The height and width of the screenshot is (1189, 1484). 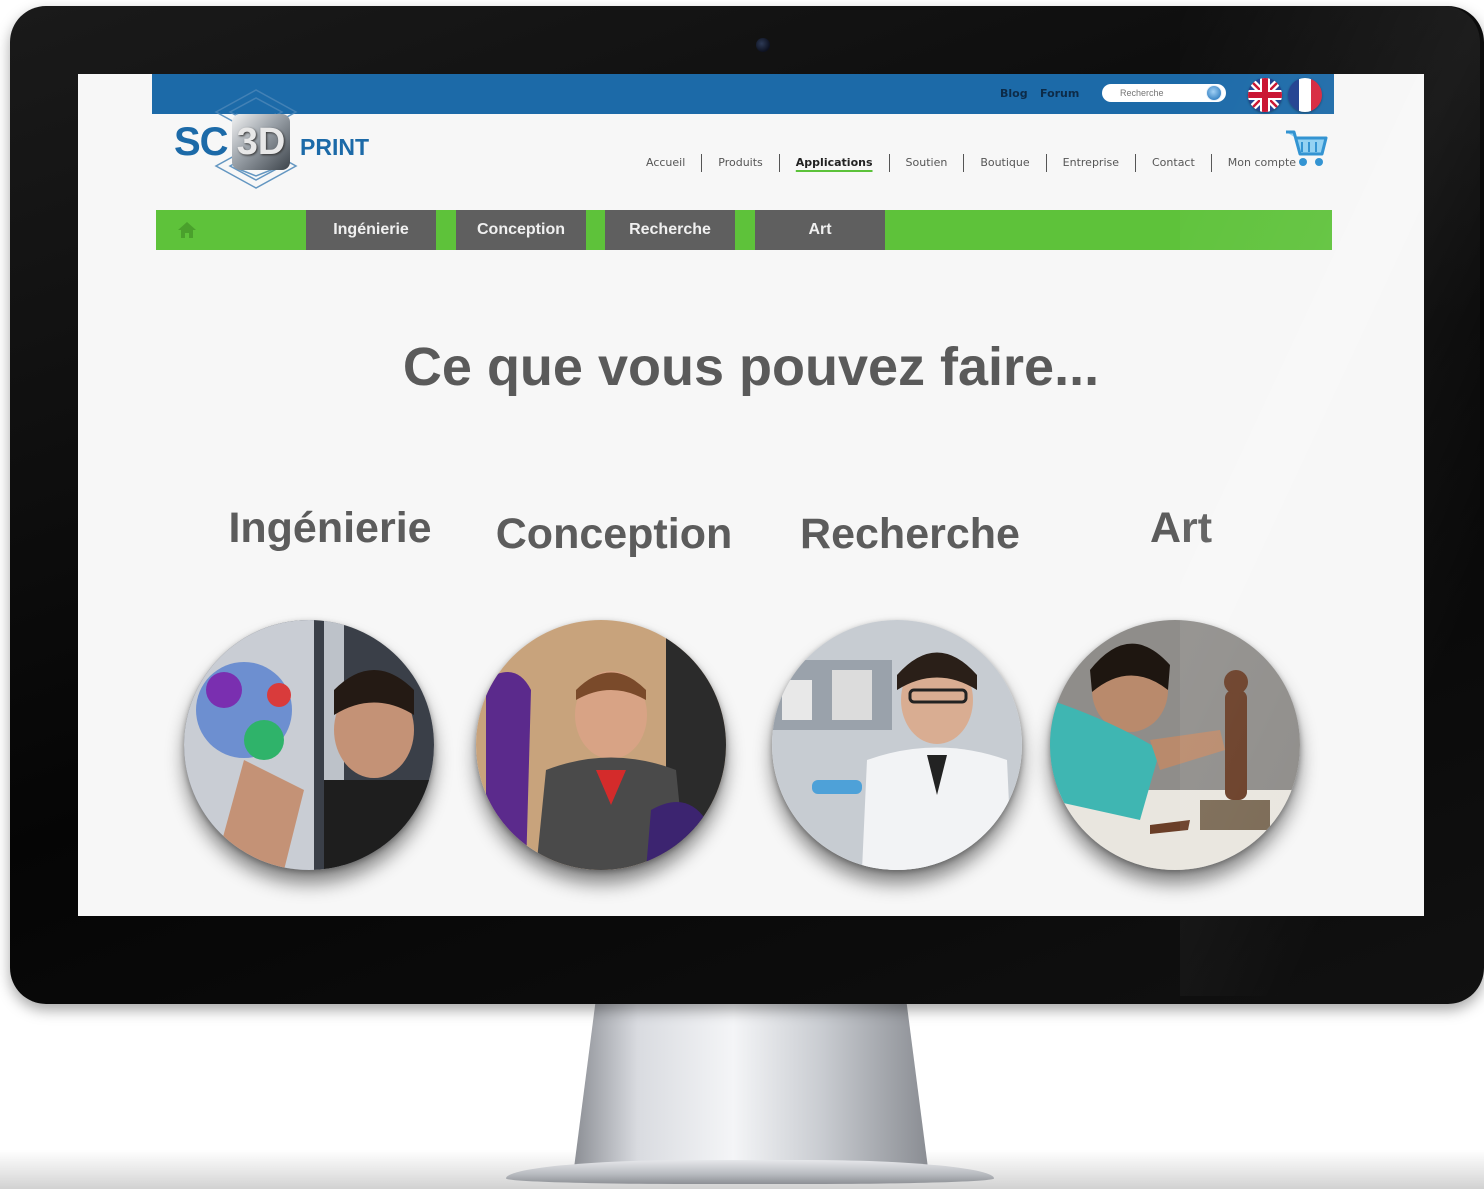 What do you see at coordinates (835, 163) in the screenshot?
I see `nav-applications: Applications` at bounding box center [835, 163].